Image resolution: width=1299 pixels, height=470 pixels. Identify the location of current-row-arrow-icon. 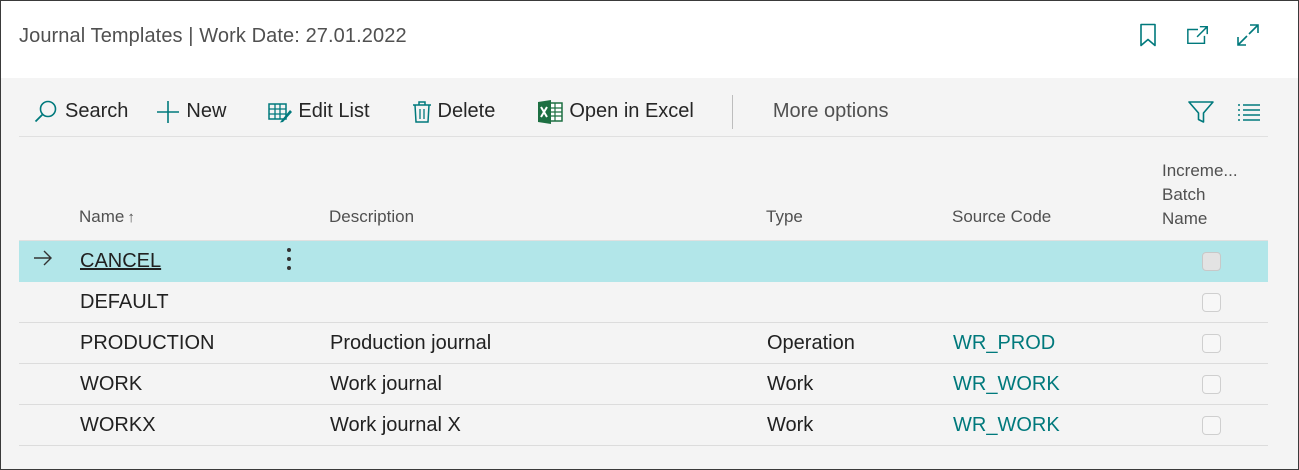
(43, 261).